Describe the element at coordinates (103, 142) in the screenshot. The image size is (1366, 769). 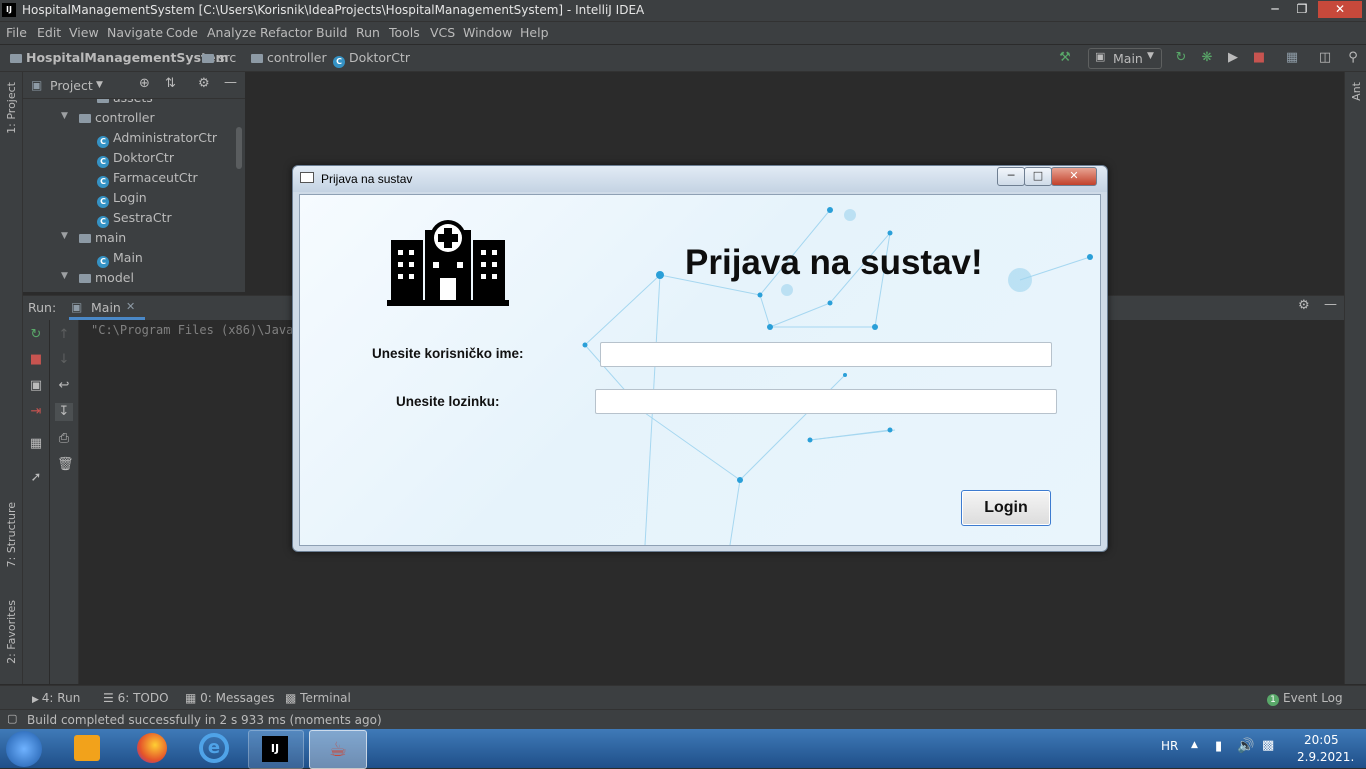
I see `class-icon: C` at that location.